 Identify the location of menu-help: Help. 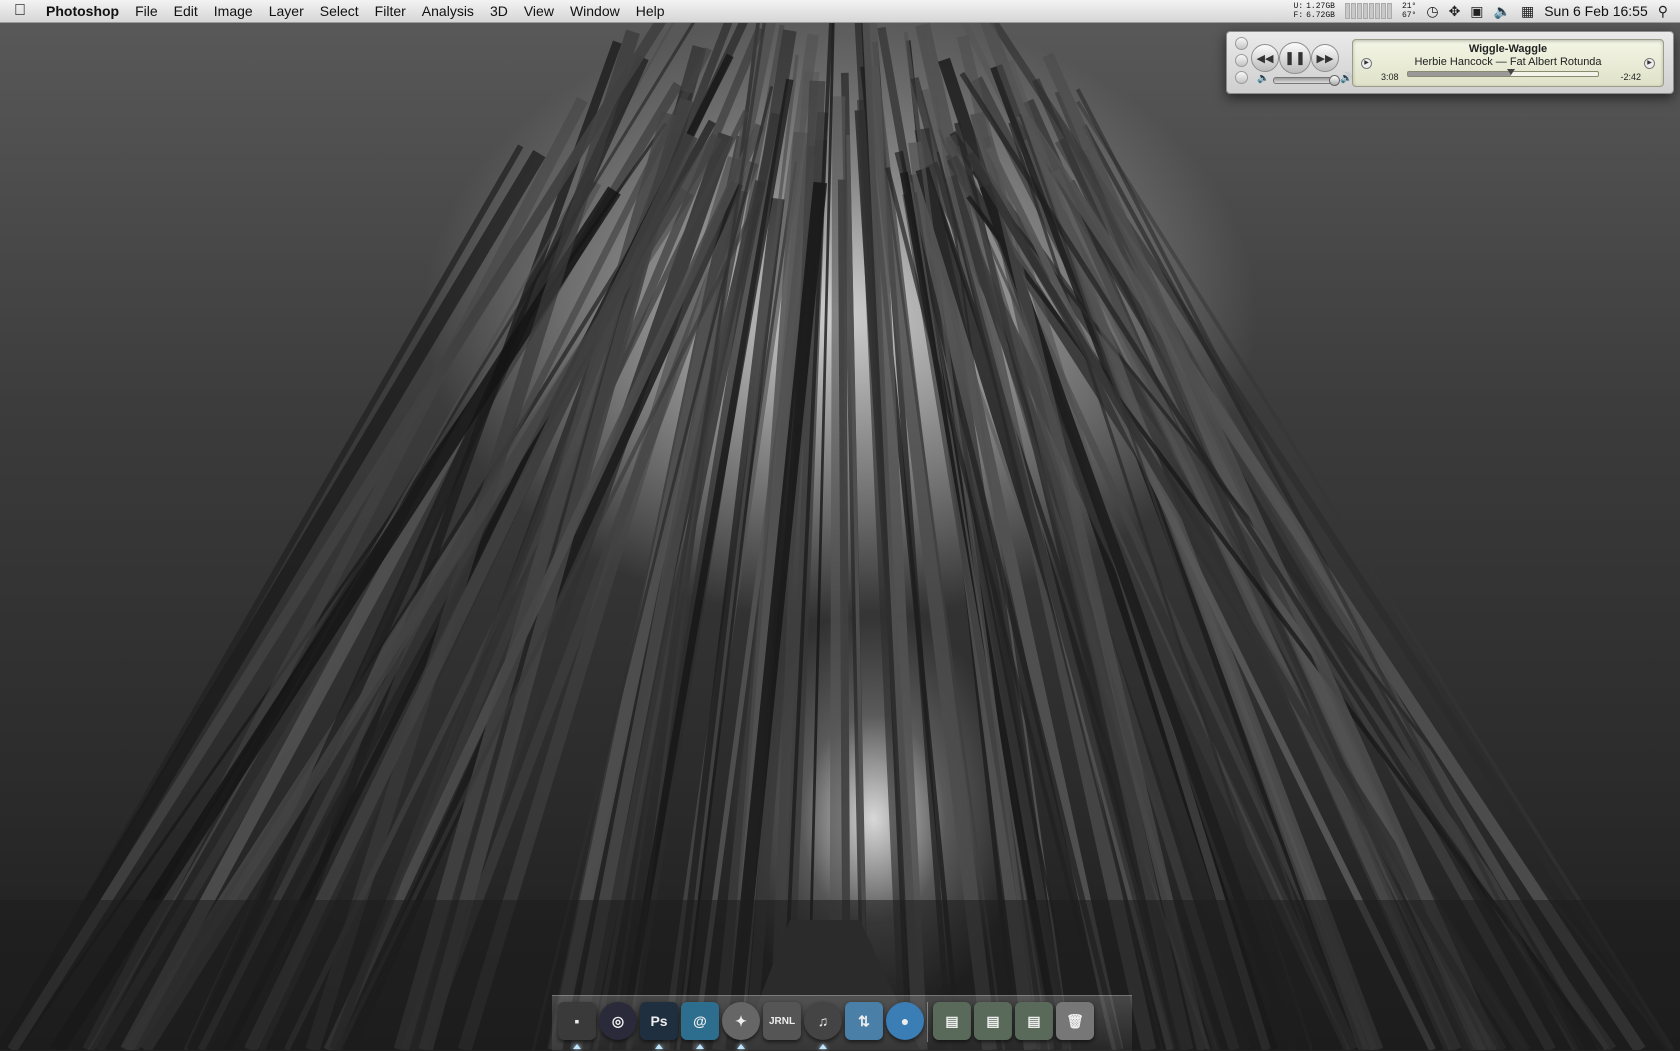
(650, 11).